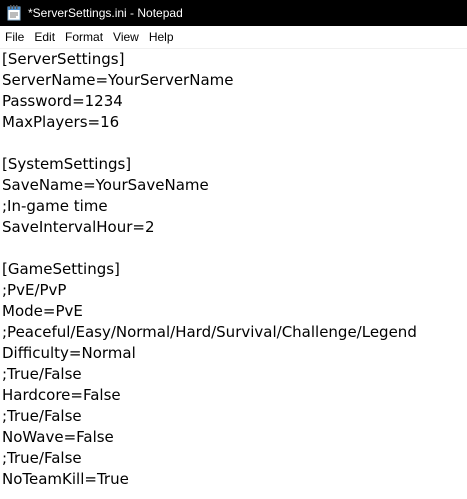 This screenshot has width=467, height=499. Describe the element at coordinates (118, 80) in the screenshot. I see `text-line: ServerName=YourServerName` at that location.